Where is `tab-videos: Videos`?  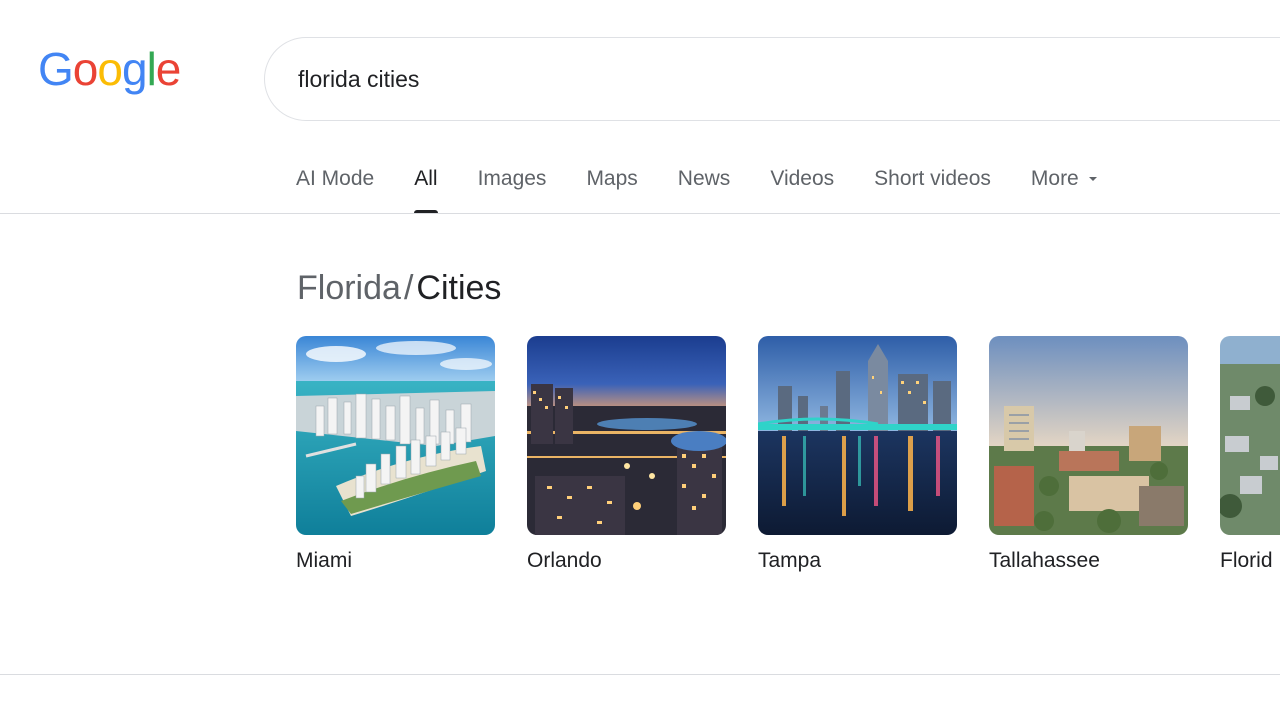
tab-videos: Videos is located at coordinates (802, 189).